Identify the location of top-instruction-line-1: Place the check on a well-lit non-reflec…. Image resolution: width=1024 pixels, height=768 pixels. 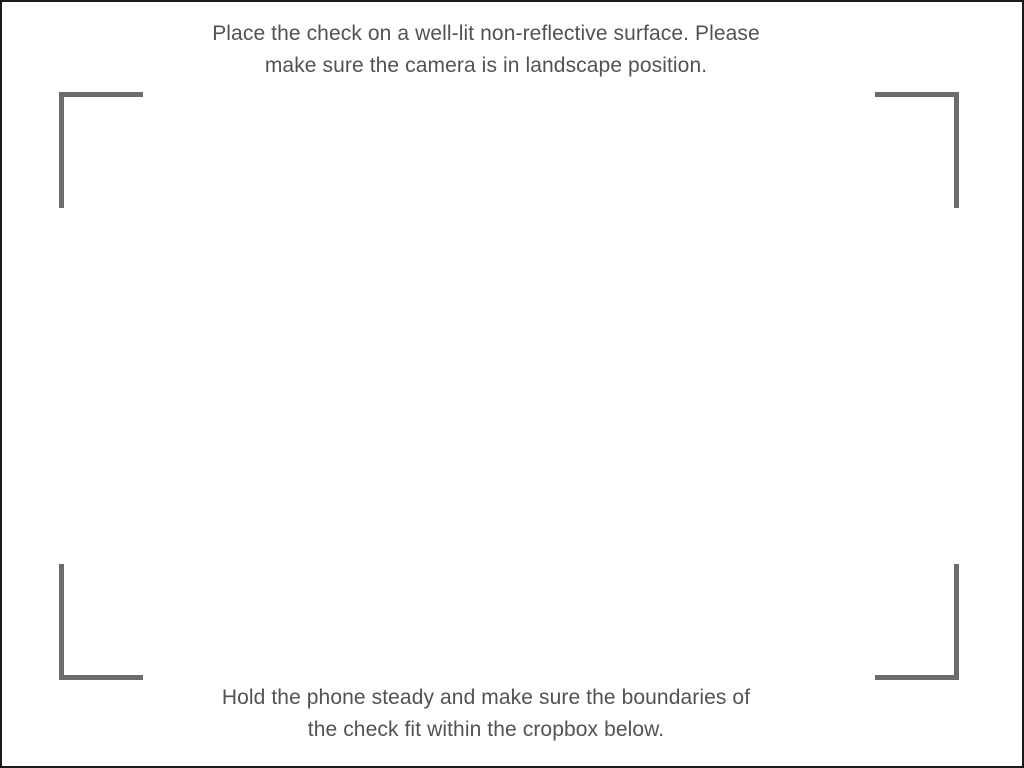
(486, 33).